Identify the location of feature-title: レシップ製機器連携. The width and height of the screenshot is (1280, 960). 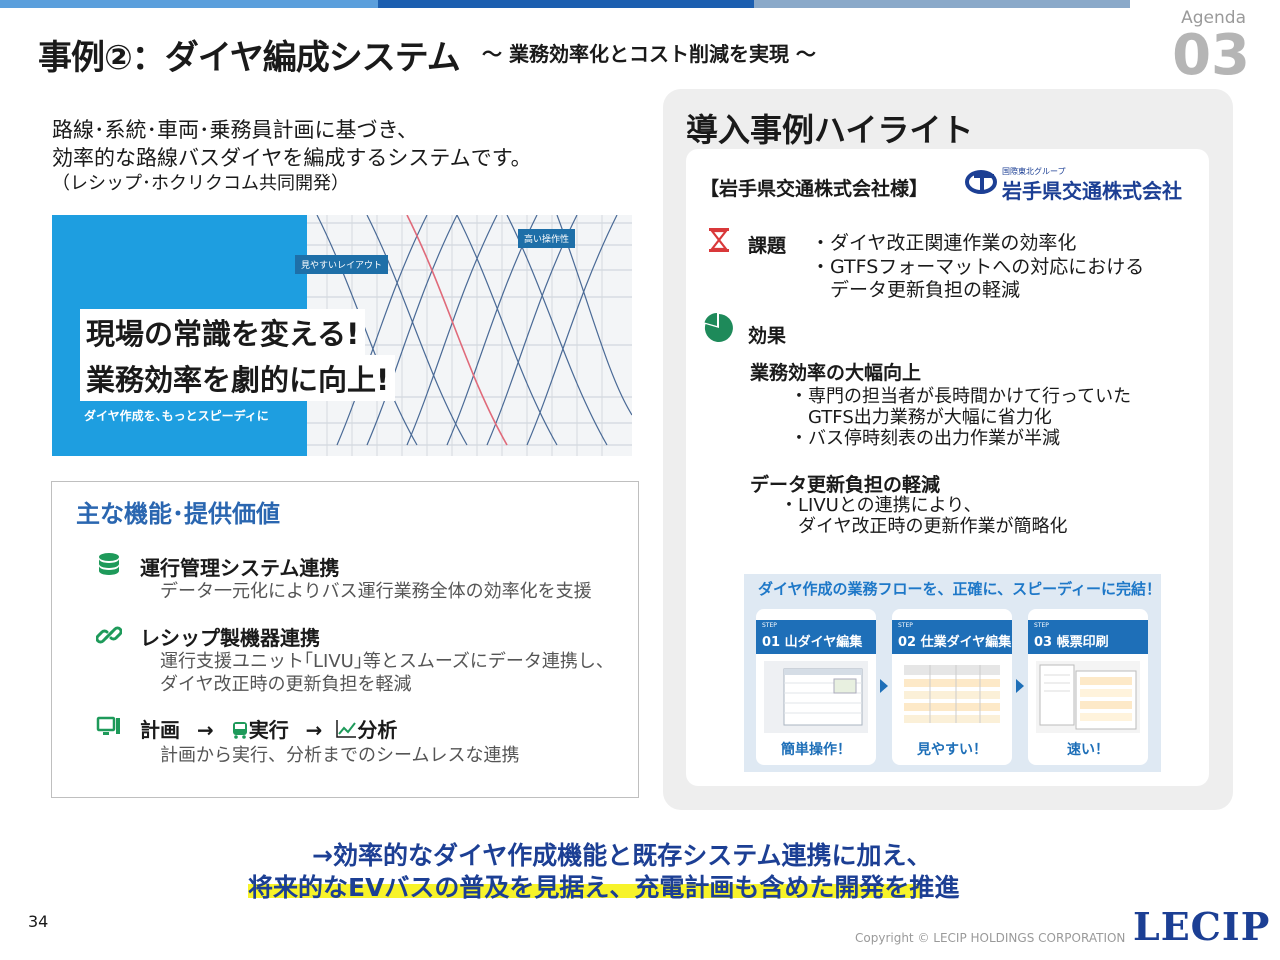
(230, 638).